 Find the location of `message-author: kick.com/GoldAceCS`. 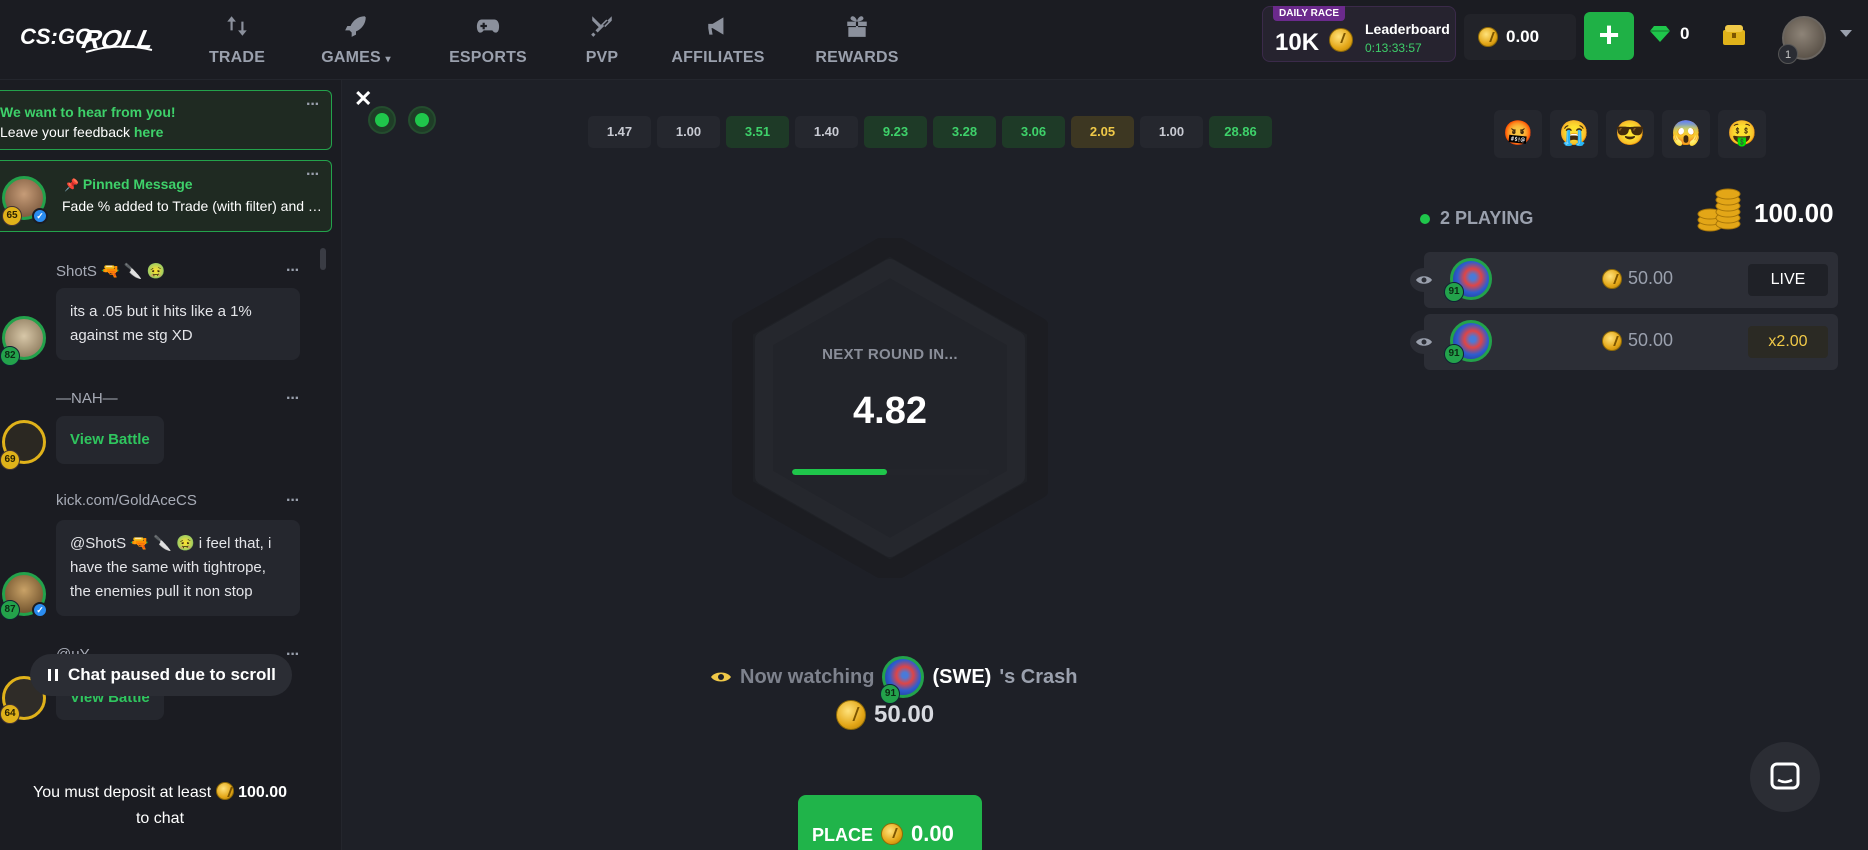

message-author: kick.com/GoldAceCS is located at coordinates (126, 500).